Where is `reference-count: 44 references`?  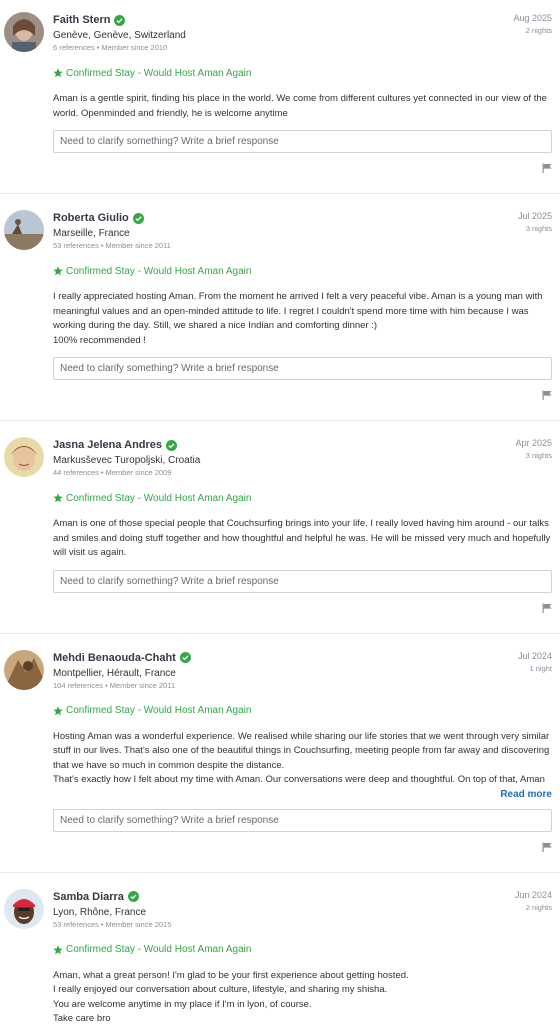
reference-count: 44 references is located at coordinates (76, 472).